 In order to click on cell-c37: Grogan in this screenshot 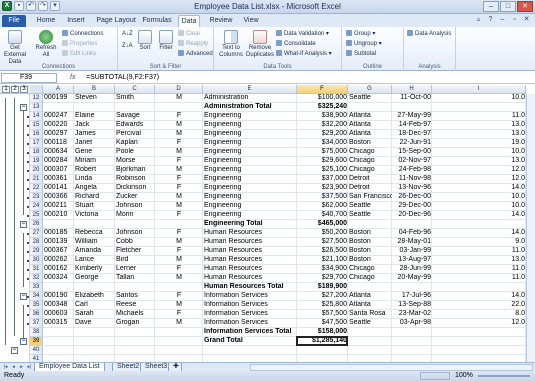, I will do `click(135, 323)`.